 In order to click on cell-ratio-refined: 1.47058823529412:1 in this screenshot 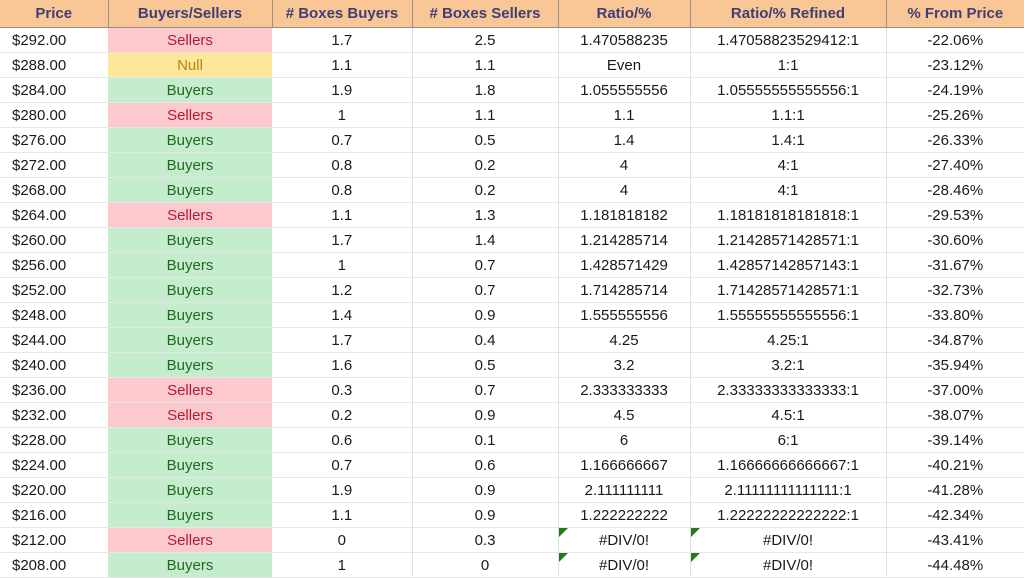, I will do `click(788, 40)`.